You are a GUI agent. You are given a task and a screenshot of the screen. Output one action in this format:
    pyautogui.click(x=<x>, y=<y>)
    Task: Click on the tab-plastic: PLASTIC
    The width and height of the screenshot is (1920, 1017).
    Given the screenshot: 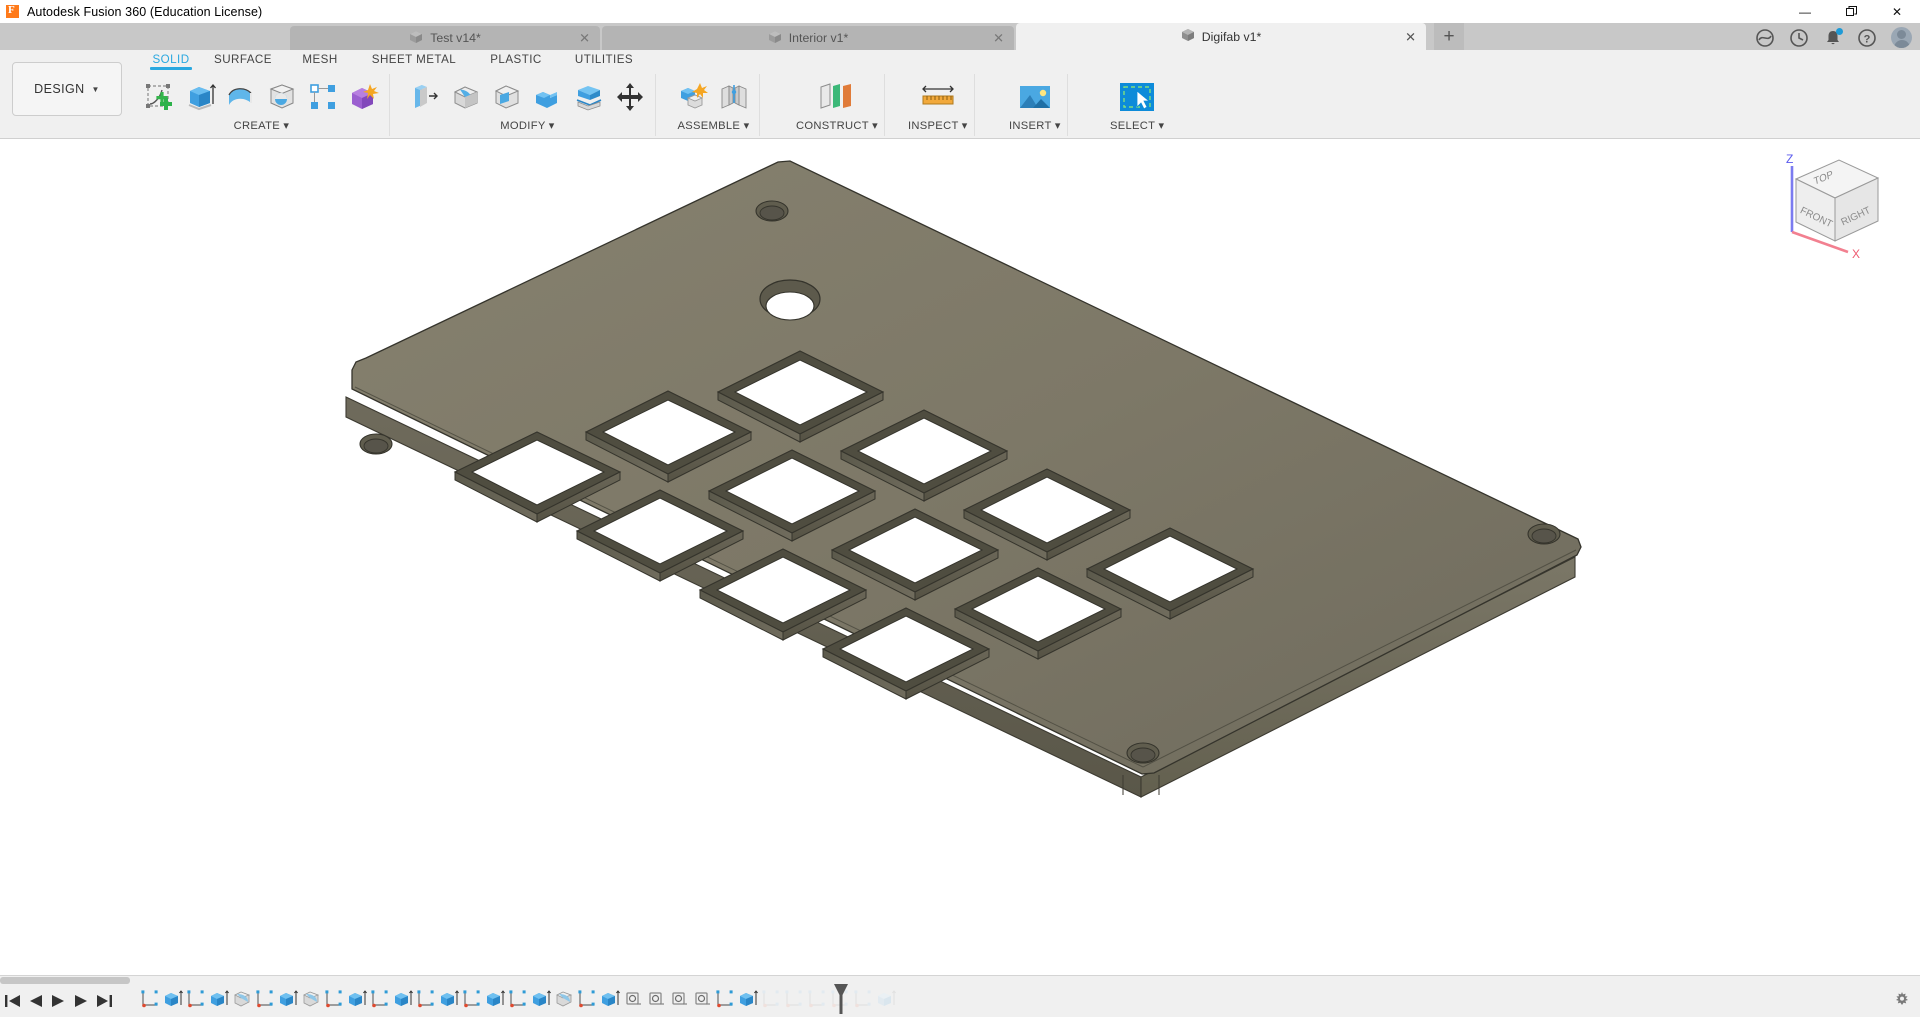 What is the action you would take?
    pyautogui.click(x=516, y=60)
    